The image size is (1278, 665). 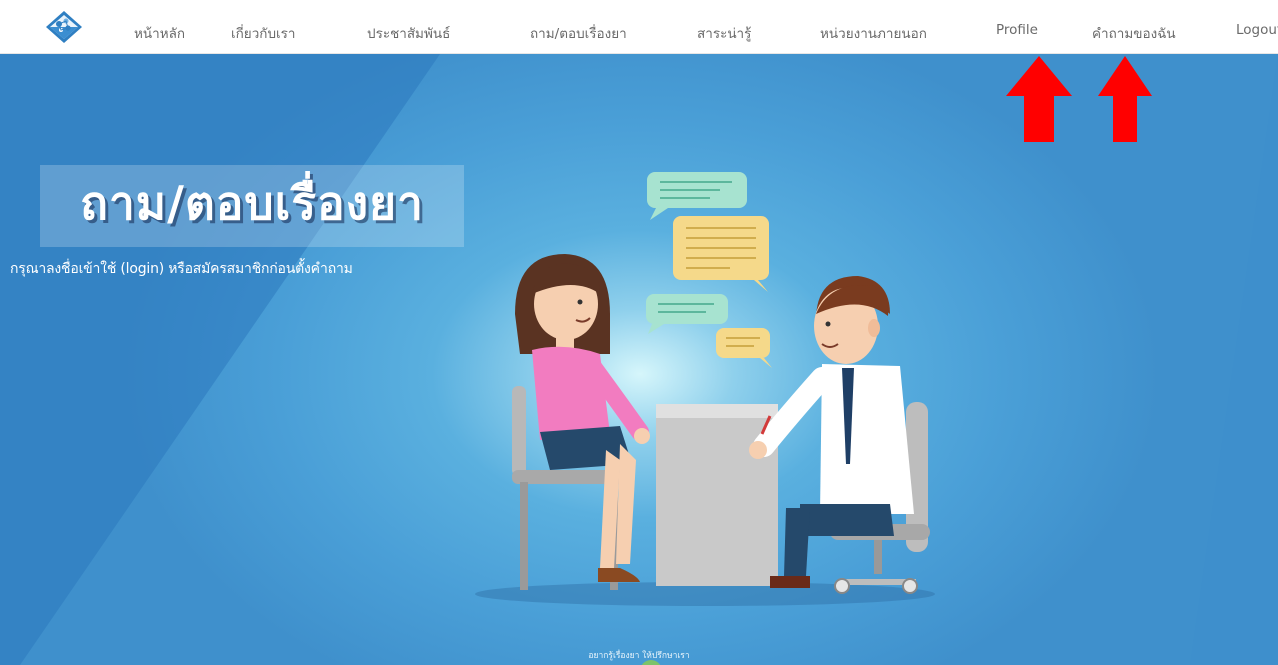 What do you see at coordinates (582, 418) in the screenshot?
I see `patient-figure` at bounding box center [582, 418].